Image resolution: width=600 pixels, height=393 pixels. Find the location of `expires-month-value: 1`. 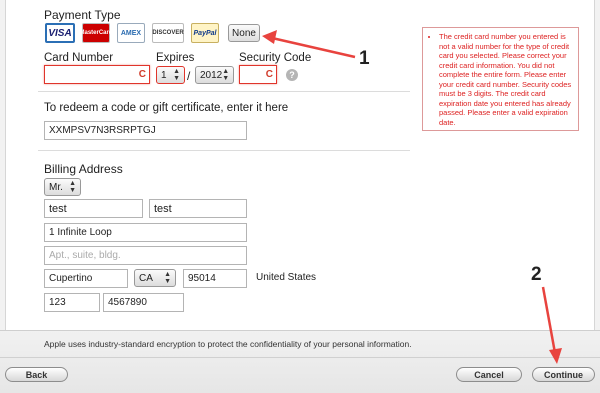

expires-month-value: 1 is located at coordinates (164, 75).